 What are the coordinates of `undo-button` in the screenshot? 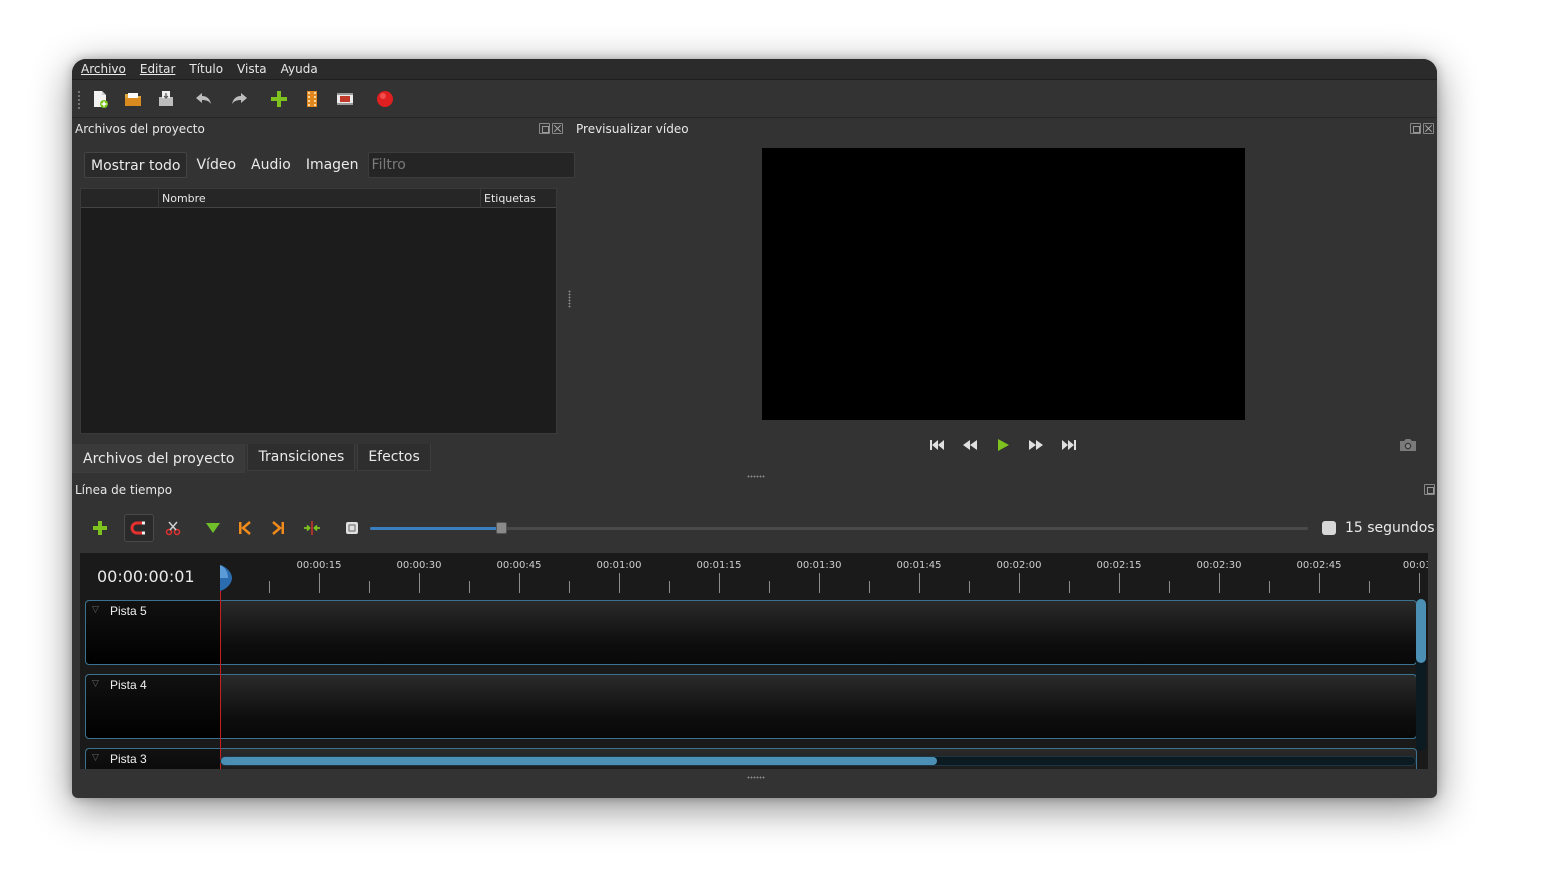 It's located at (204, 99).